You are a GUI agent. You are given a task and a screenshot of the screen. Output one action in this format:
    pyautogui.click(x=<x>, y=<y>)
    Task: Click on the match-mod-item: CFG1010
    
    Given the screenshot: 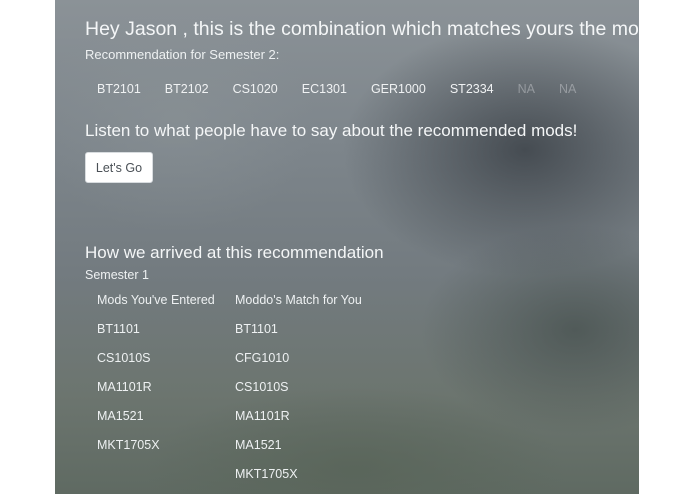 What is the action you would take?
    pyautogui.click(x=262, y=358)
    